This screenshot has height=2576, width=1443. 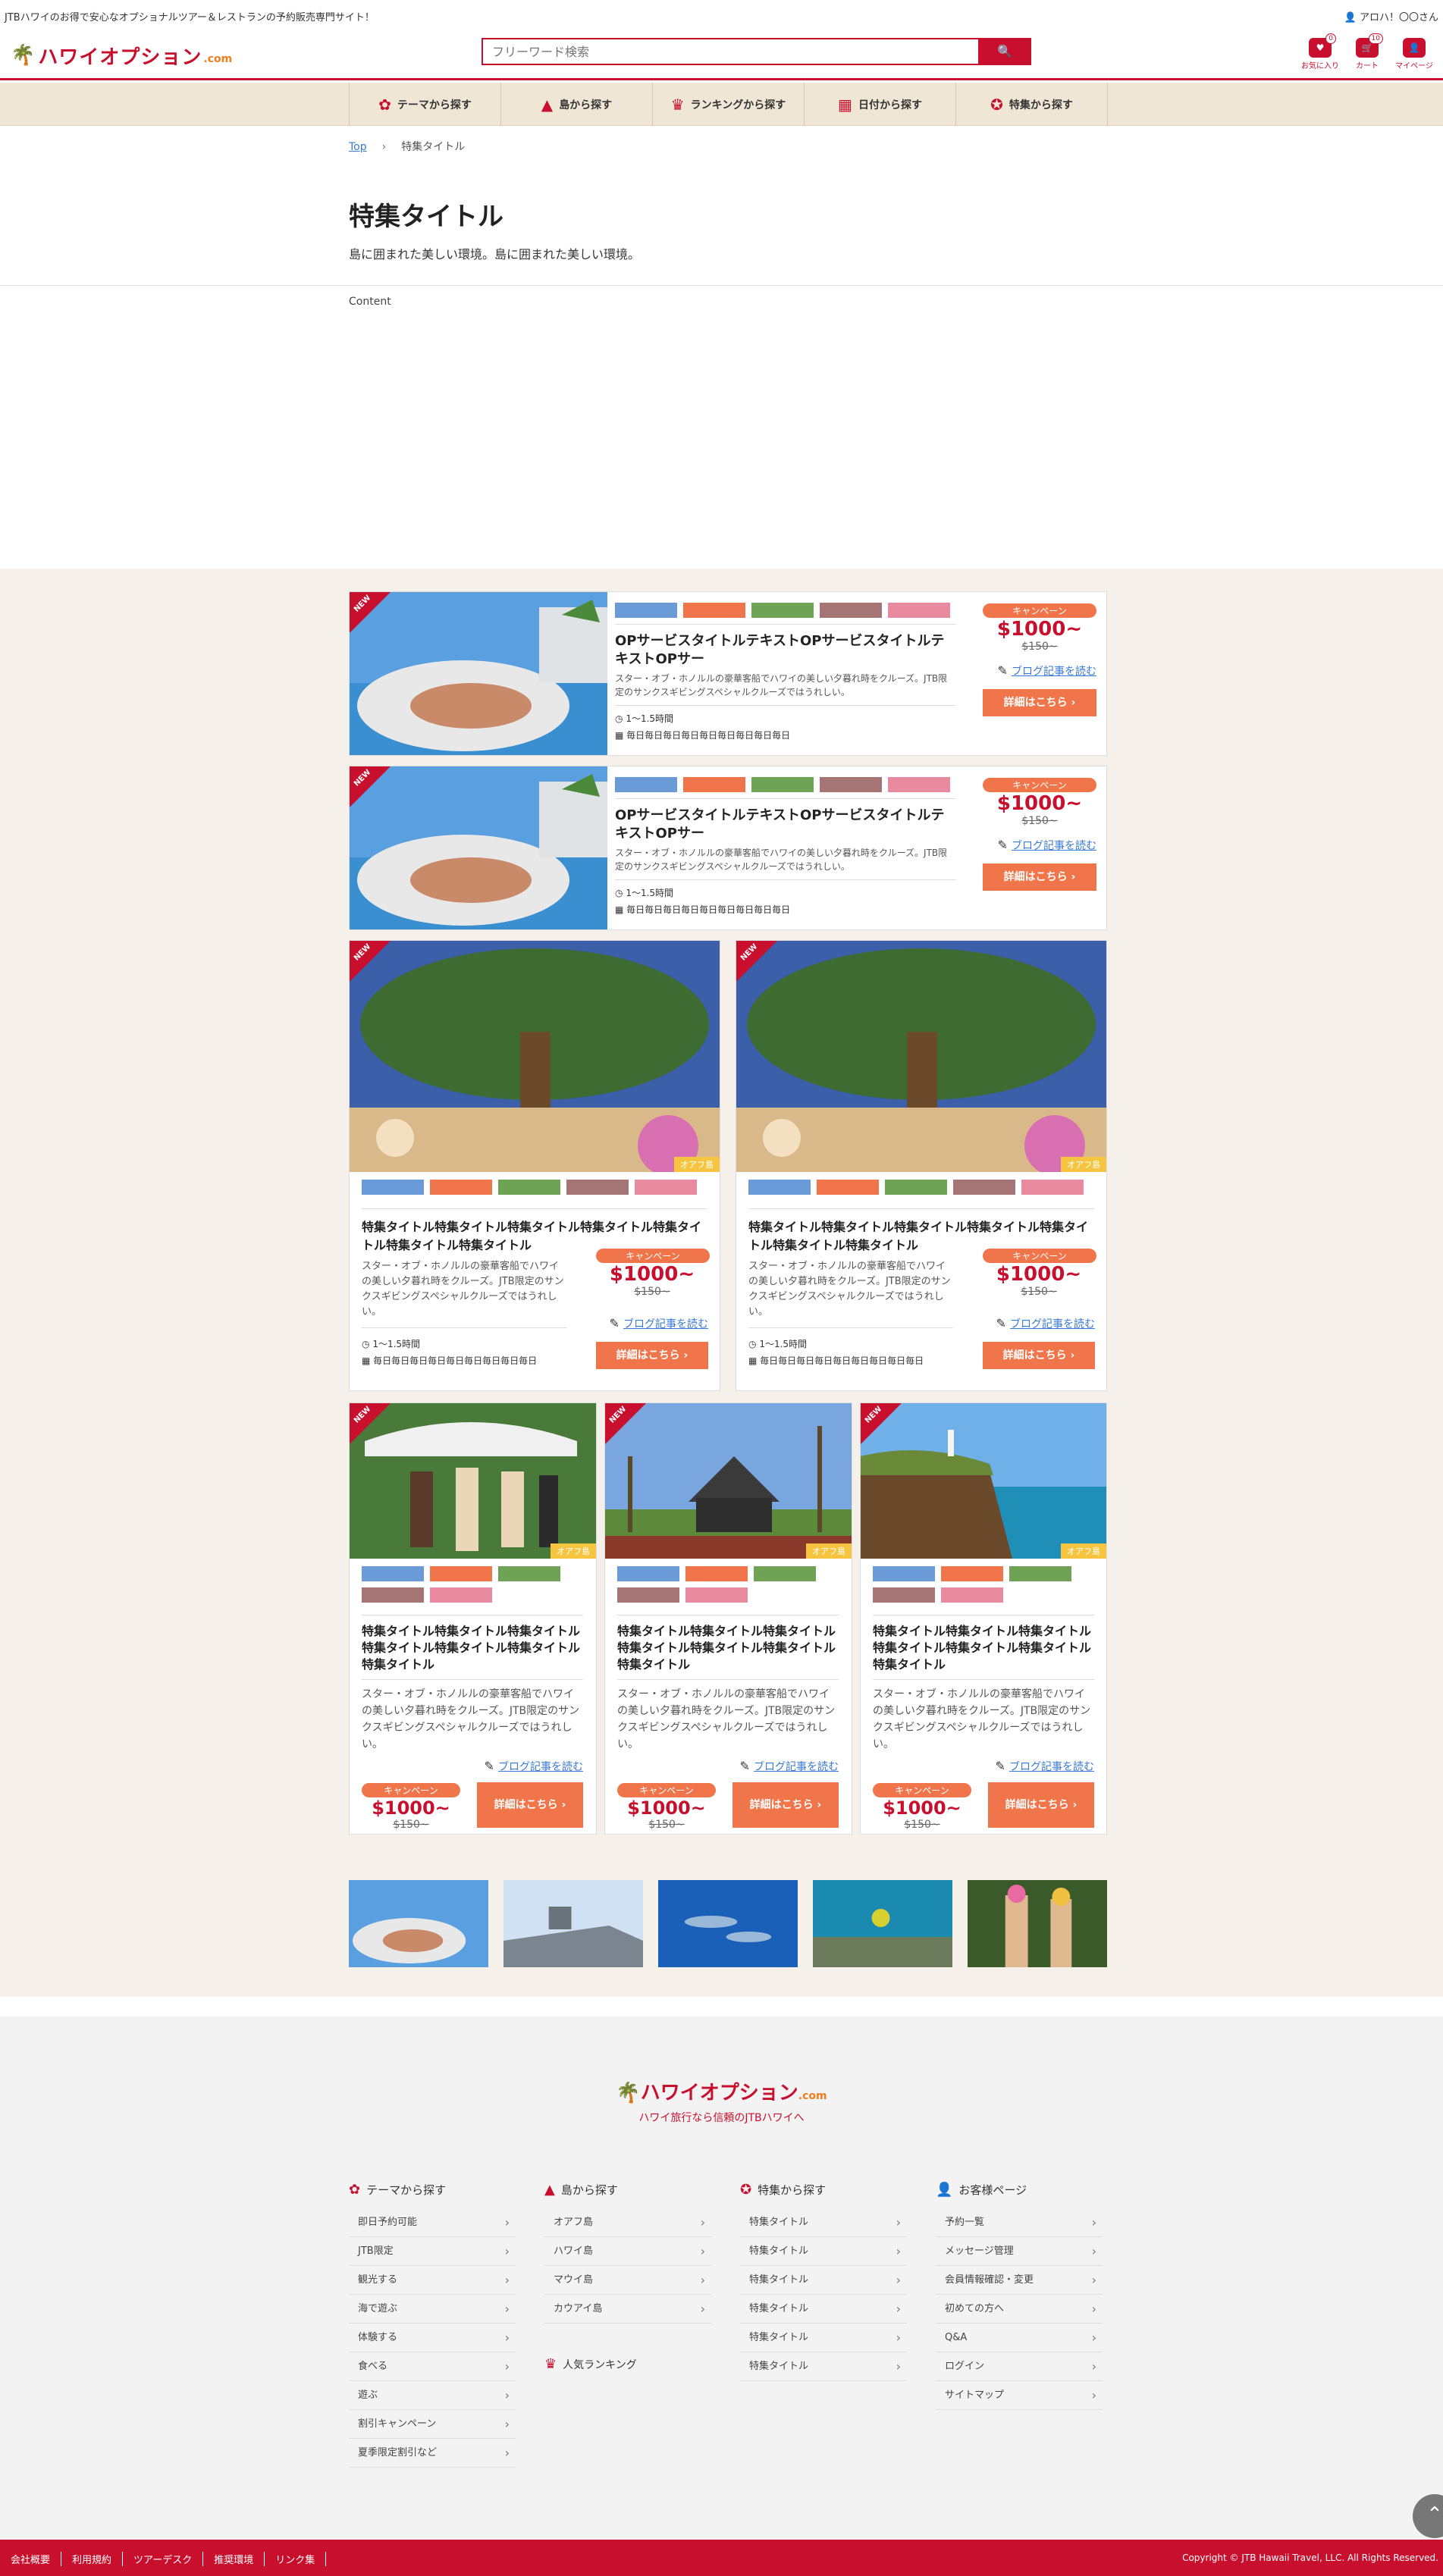 I want to click on footer-logo: 🌴ハワイオプション.com ハワイ旅行なら信頼のJTBハワイへ, so click(x=721, y=2101).